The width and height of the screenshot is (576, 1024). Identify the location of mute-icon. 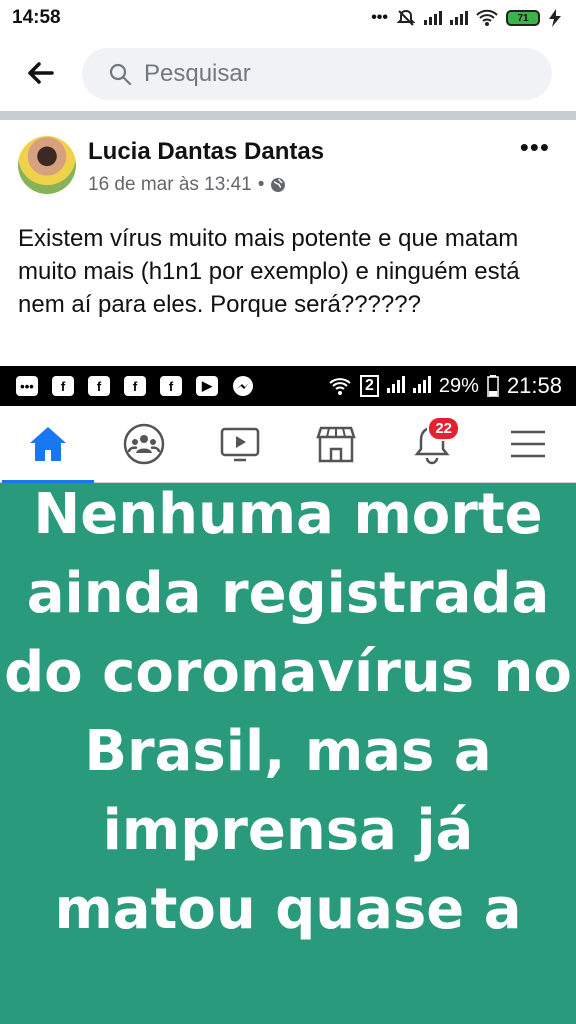
(406, 17).